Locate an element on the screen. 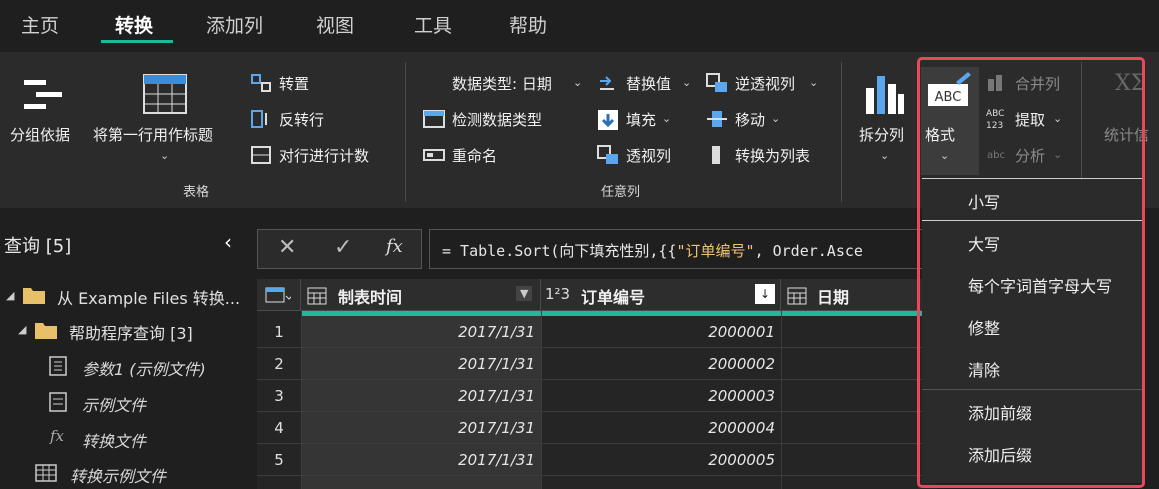 Image resolution: width=1159 pixels, height=489 pixels. tab-home: 主页 is located at coordinates (40, 24).